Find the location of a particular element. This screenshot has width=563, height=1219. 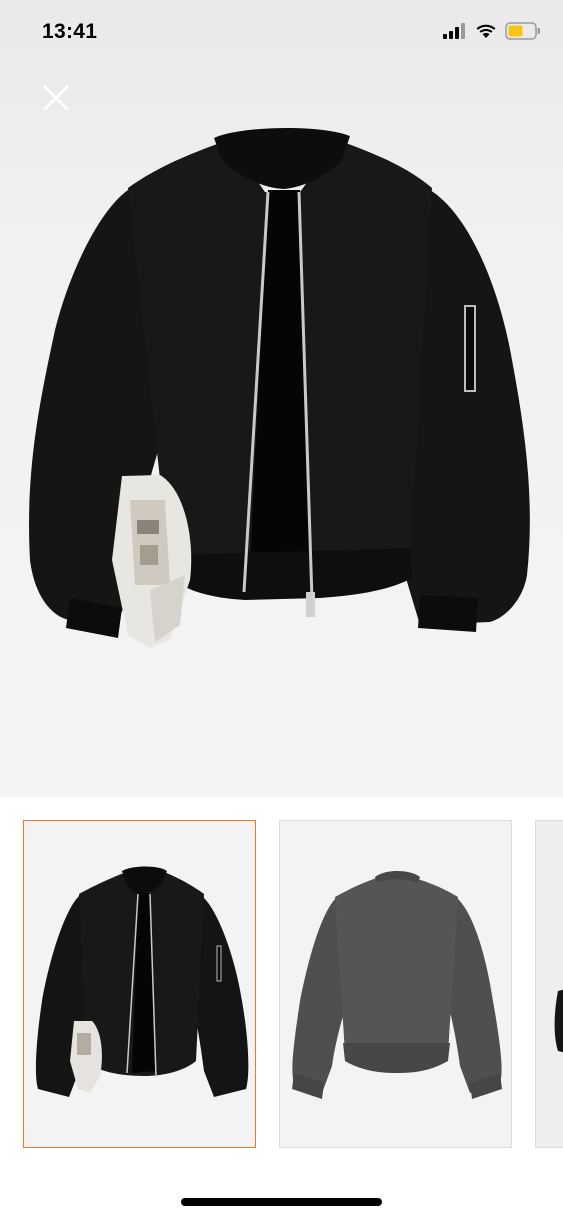

thumbnail-black-jacket-image is located at coordinates (142, 981).